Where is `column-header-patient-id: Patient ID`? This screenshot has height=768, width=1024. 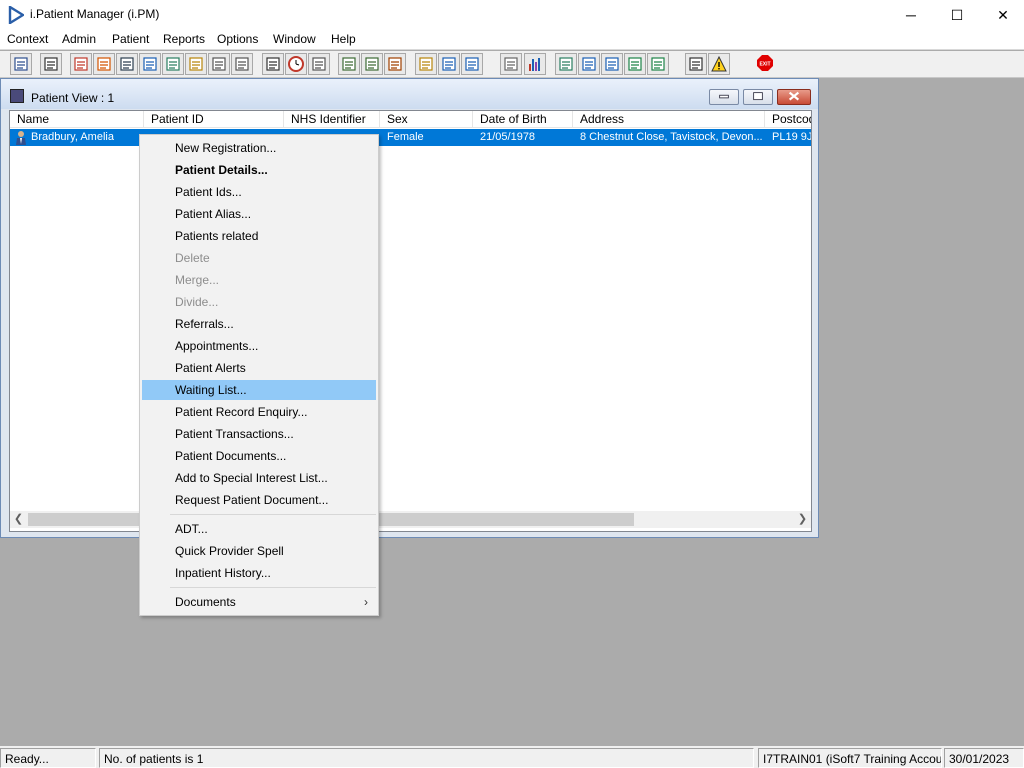
column-header-patient-id: Patient ID is located at coordinates (214, 119).